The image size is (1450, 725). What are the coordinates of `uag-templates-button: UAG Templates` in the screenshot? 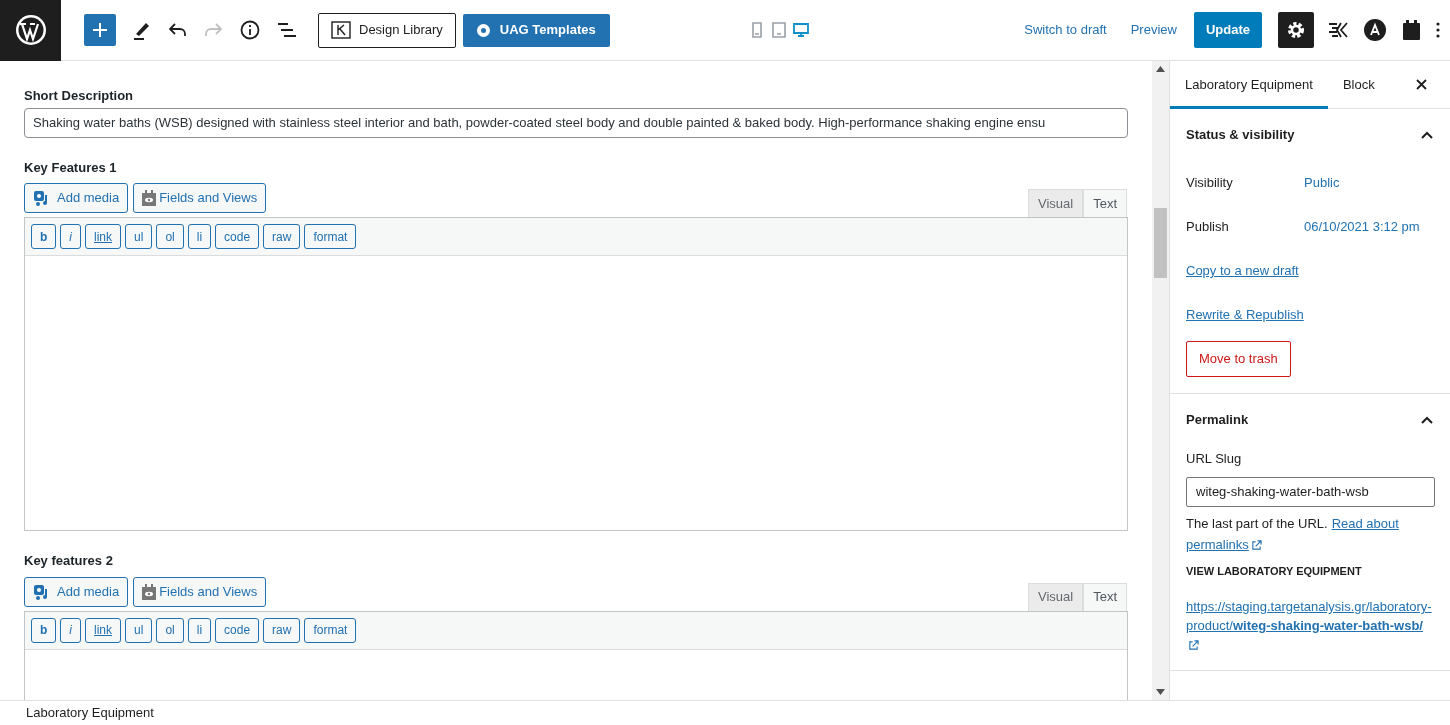 It's located at (536, 30).